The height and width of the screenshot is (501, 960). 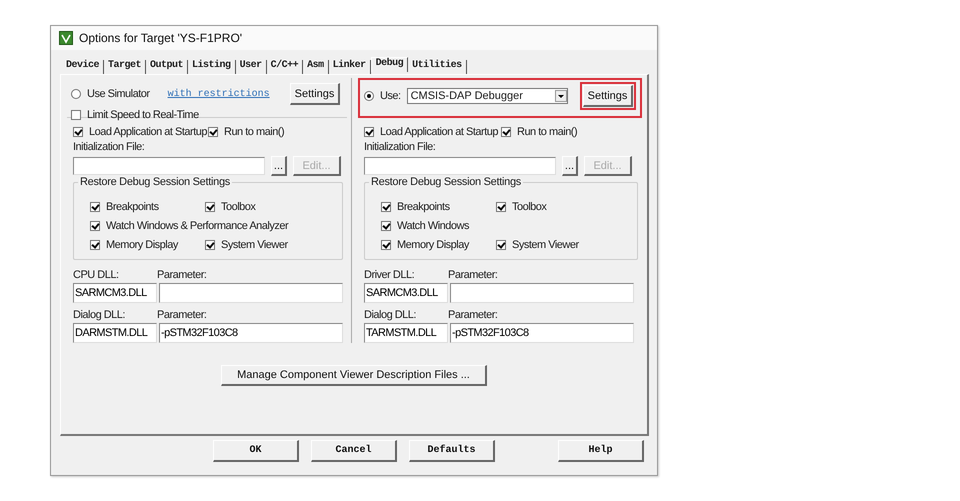 I want to click on restrictions-link: with restrictions, so click(x=219, y=94).